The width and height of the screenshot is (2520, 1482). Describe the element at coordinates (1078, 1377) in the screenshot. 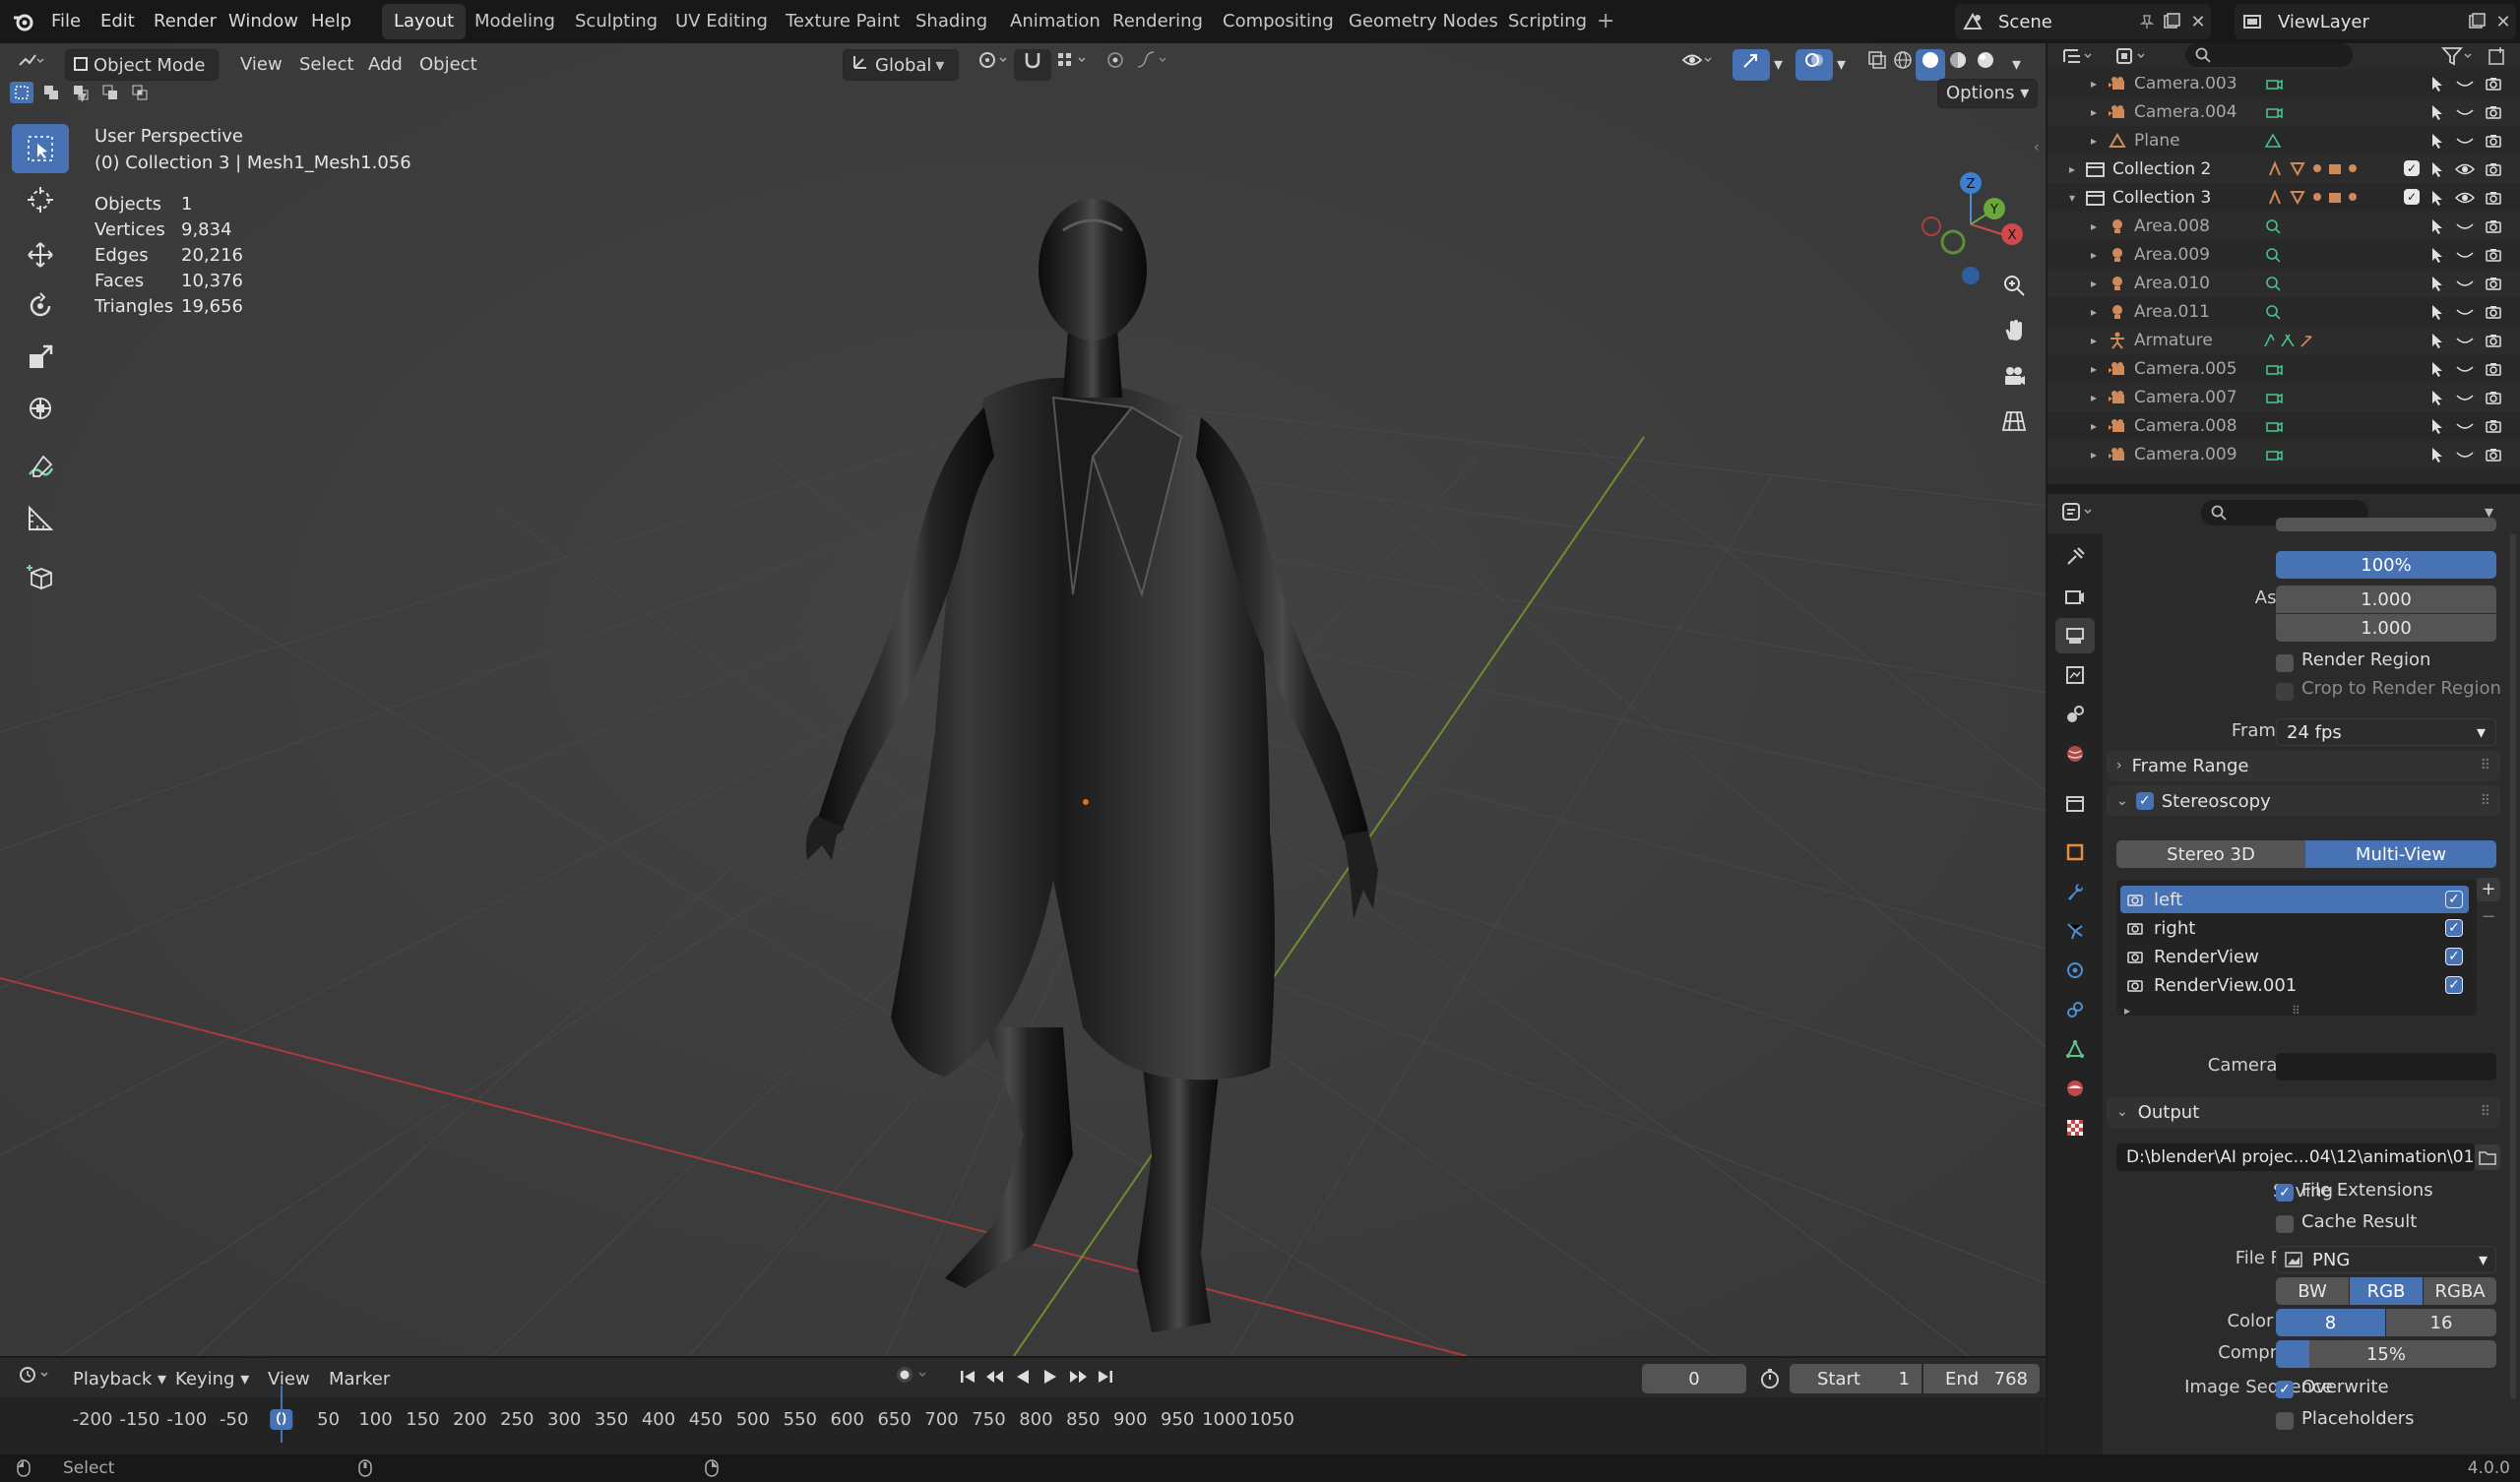

I see `next-keyframe-icon` at that location.